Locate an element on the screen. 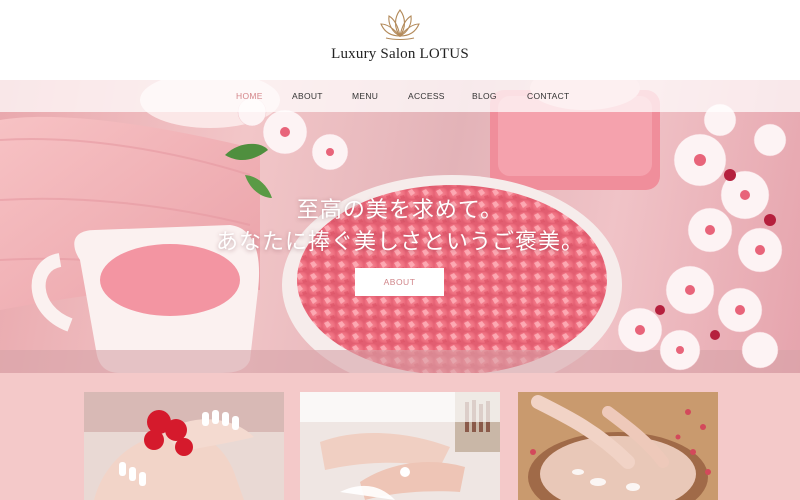 The width and height of the screenshot is (800, 500). nav-access: ACCESS is located at coordinates (426, 96).